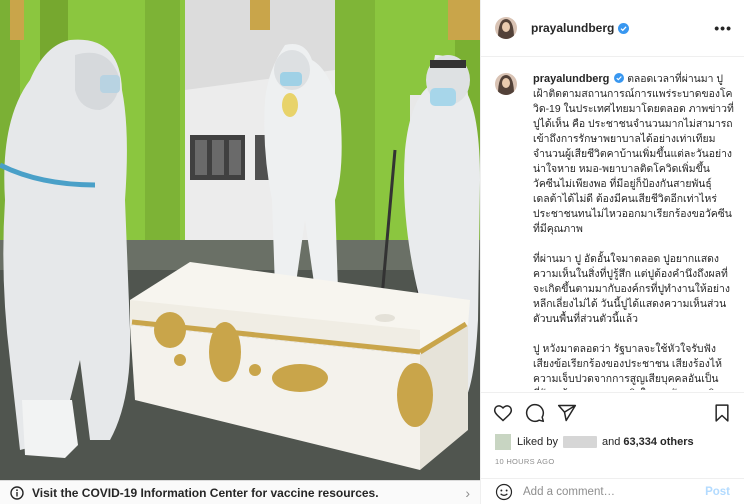 The image size is (744, 504). Describe the element at coordinates (571, 79) in the screenshot. I see `caption-username: prayalundberg` at that location.